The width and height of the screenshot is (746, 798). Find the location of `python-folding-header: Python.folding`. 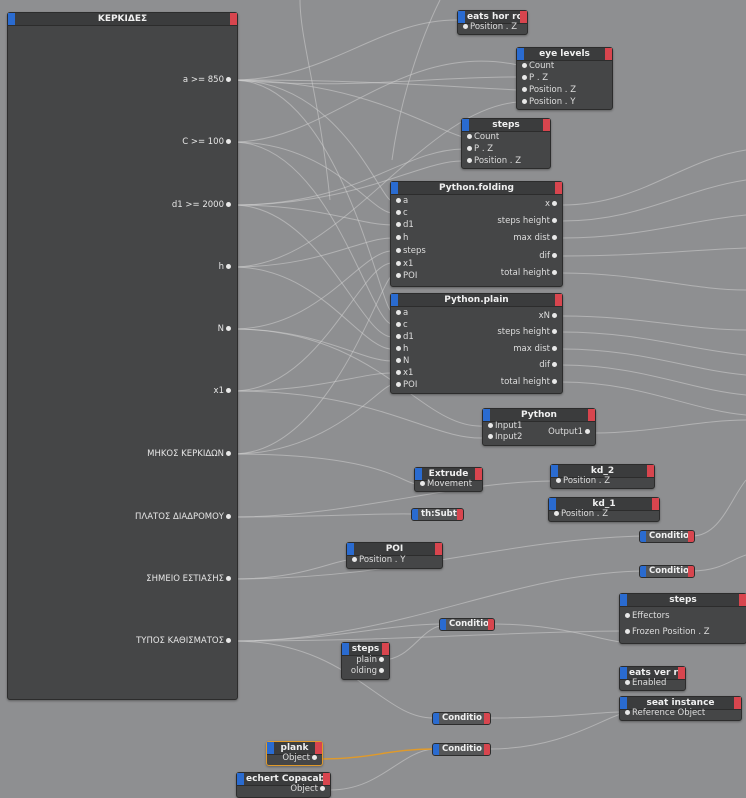

python-folding-header: Python.folding is located at coordinates (476, 188).